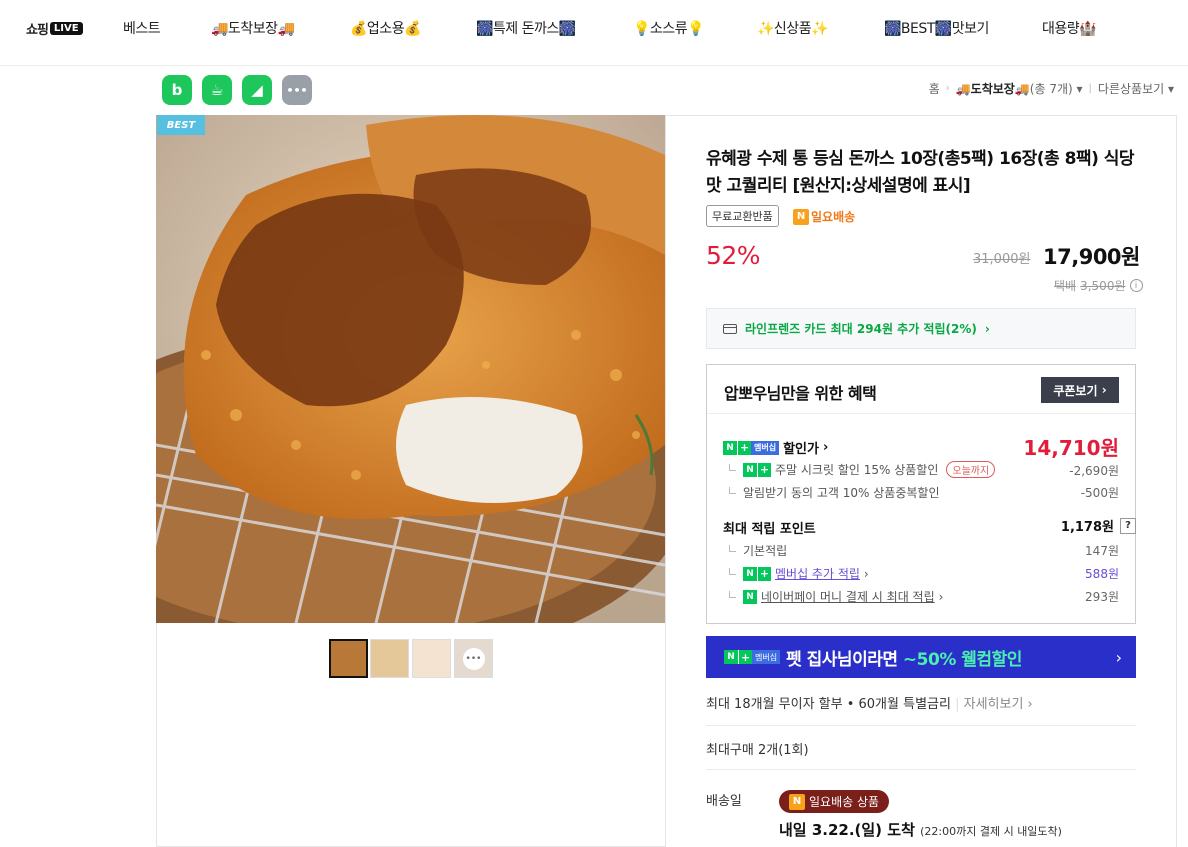  I want to click on blog-icon-glyph: b, so click(177, 90).